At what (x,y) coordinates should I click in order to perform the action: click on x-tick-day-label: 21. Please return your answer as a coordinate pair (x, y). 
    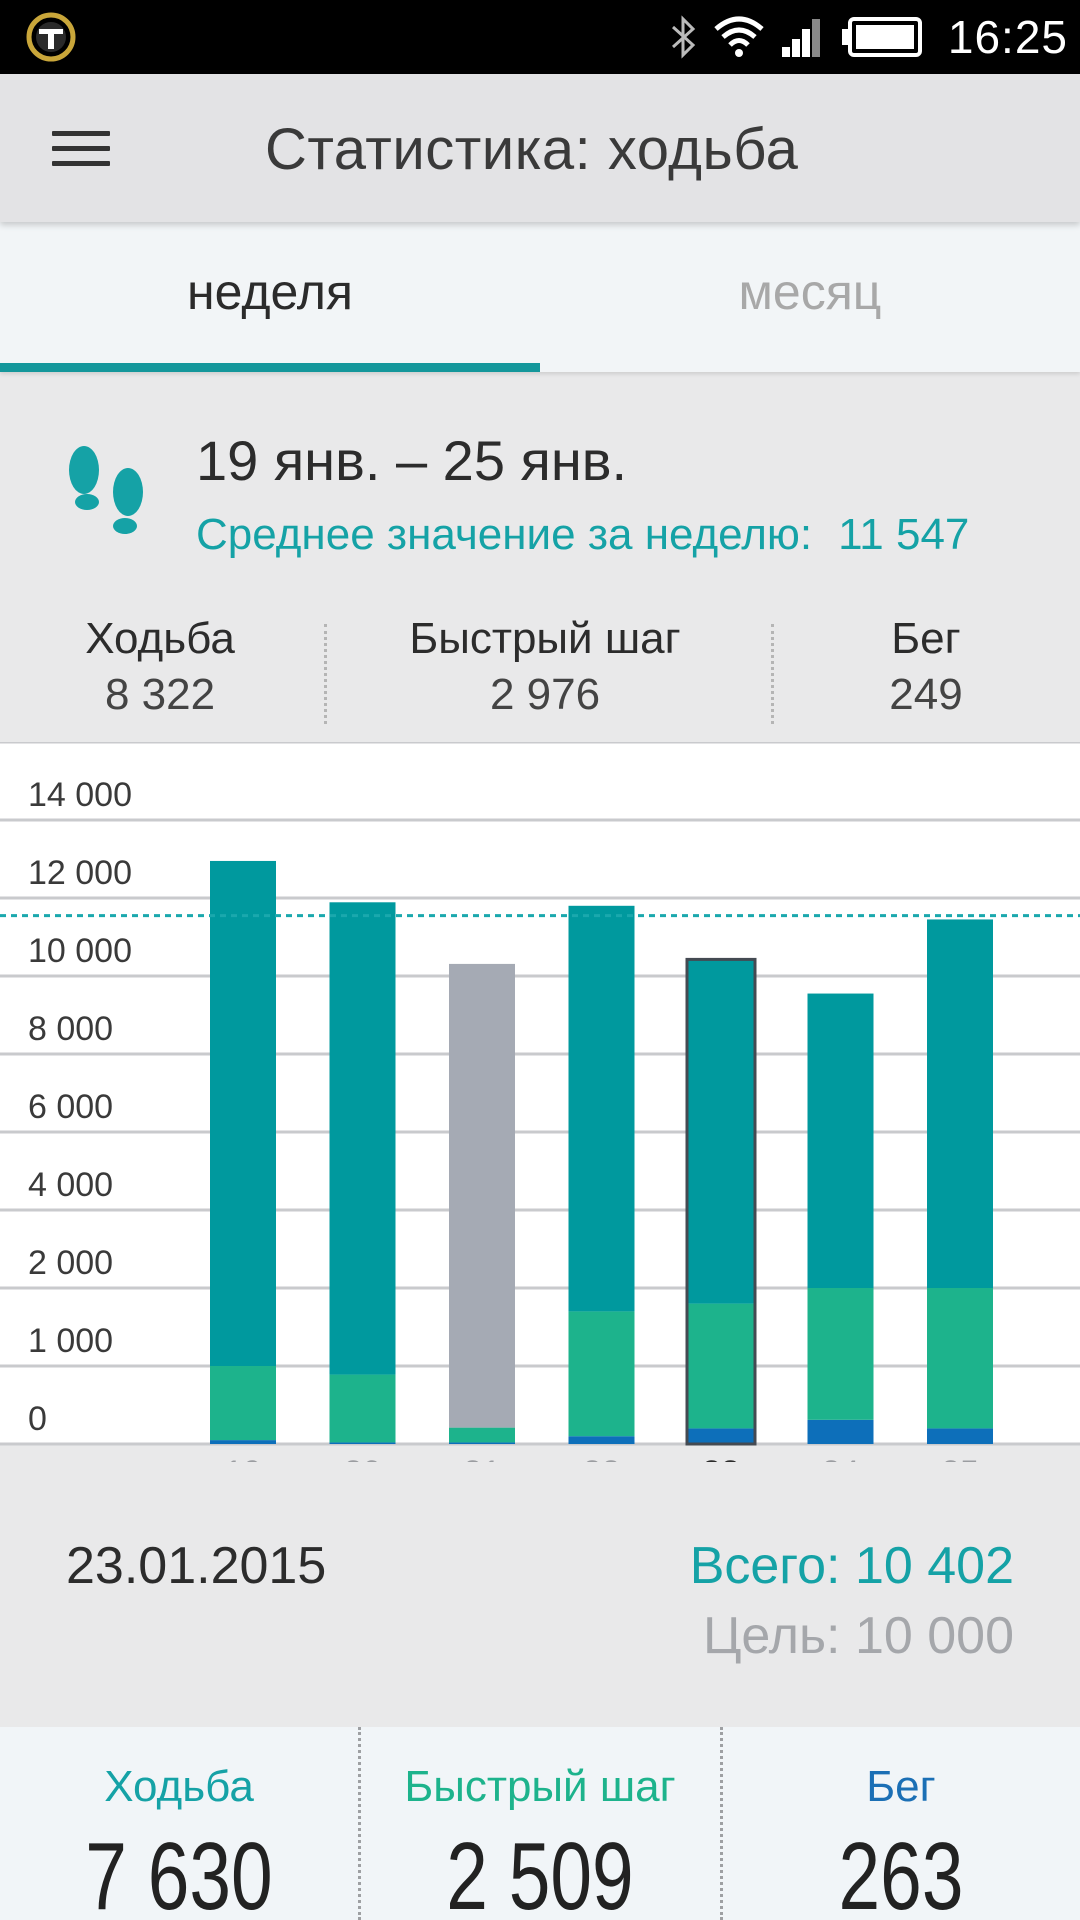
    Looking at the image, I should click on (482, 1458).